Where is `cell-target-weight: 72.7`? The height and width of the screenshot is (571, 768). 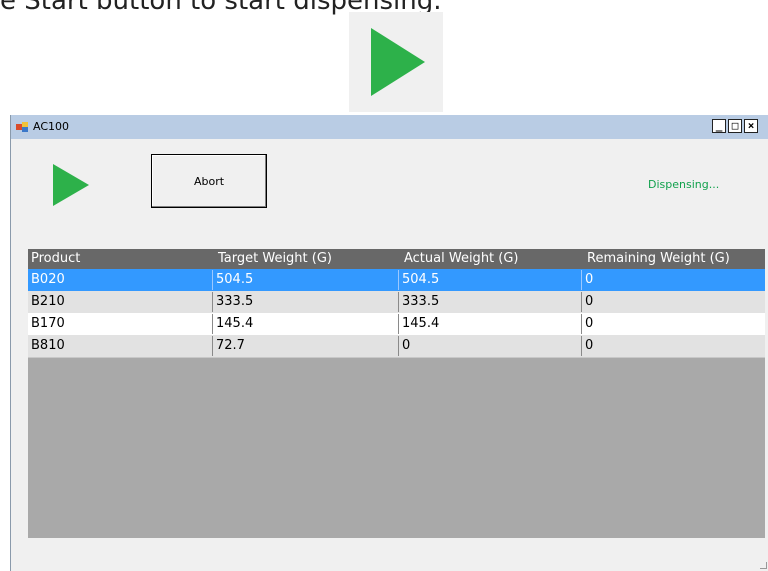 cell-target-weight: 72.7 is located at coordinates (305, 346).